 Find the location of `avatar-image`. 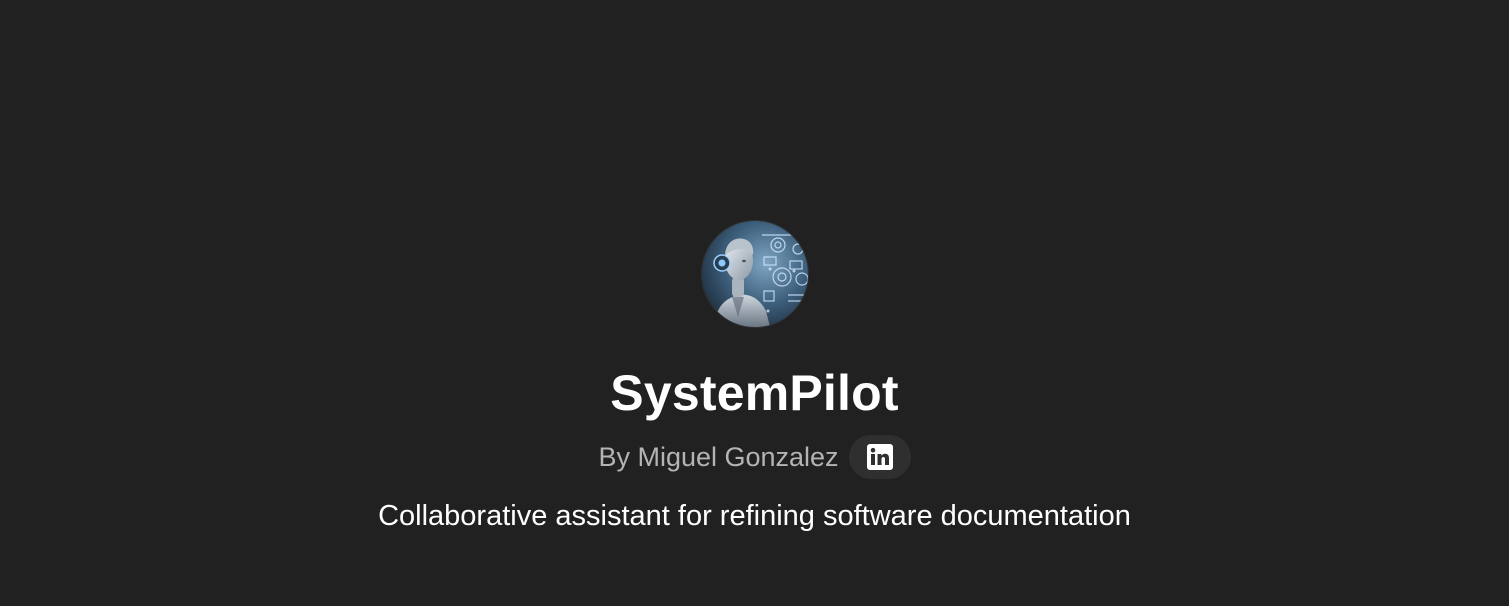

avatar-image is located at coordinates (754, 274).